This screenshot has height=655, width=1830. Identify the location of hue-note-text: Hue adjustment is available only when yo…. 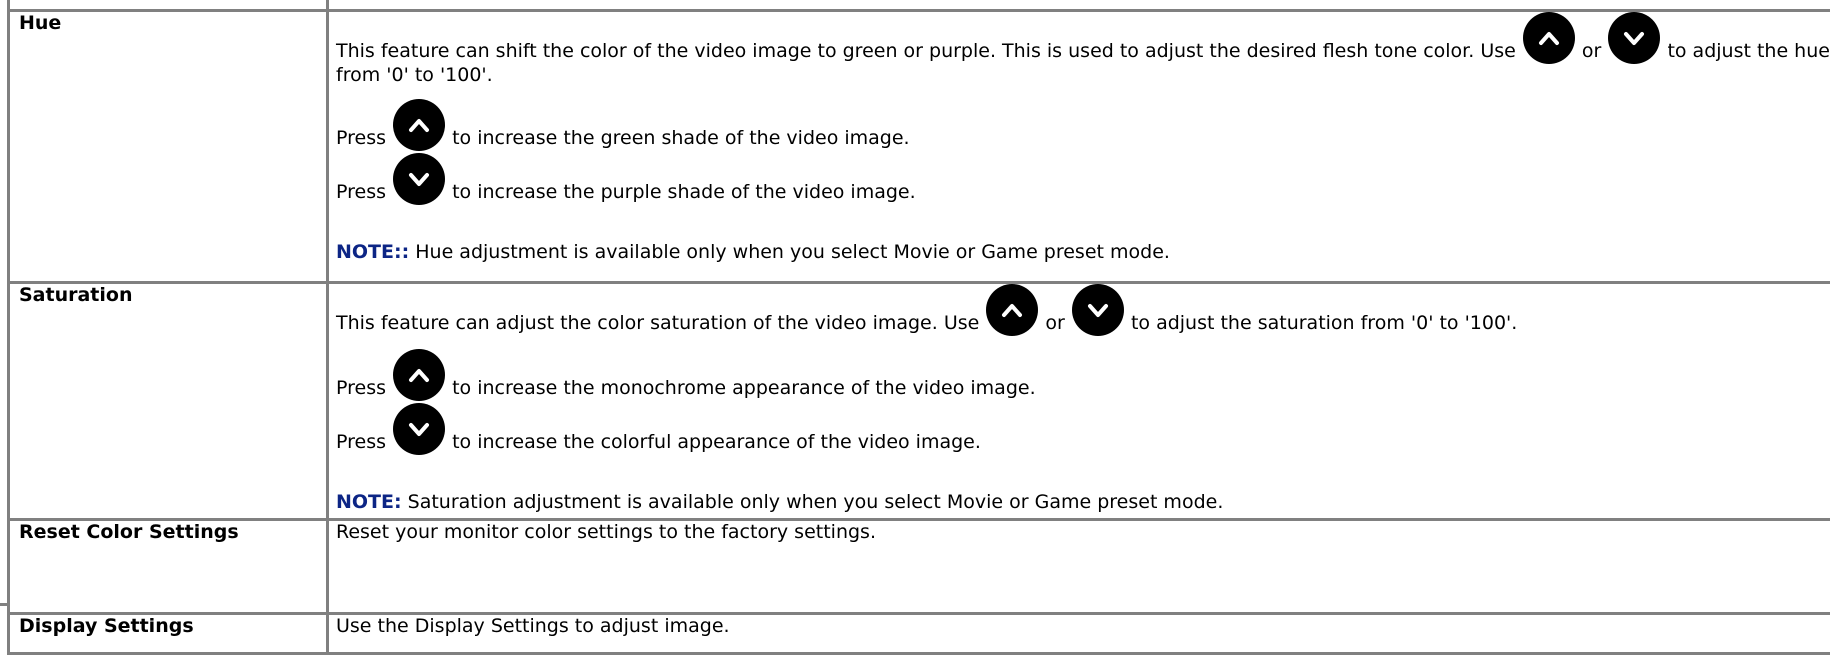
(789, 252).